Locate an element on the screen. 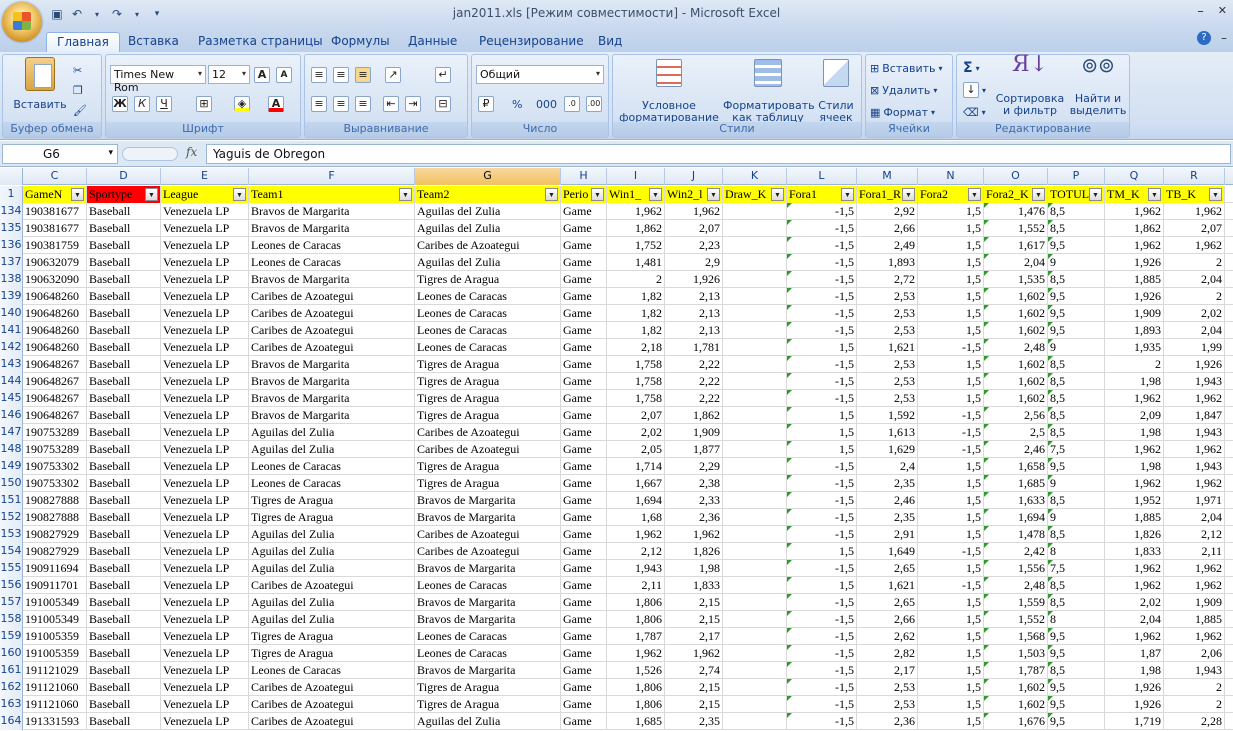 This screenshot has height=731, width=1233. table-cell: 1,667 is located at coordinates (636, 483).